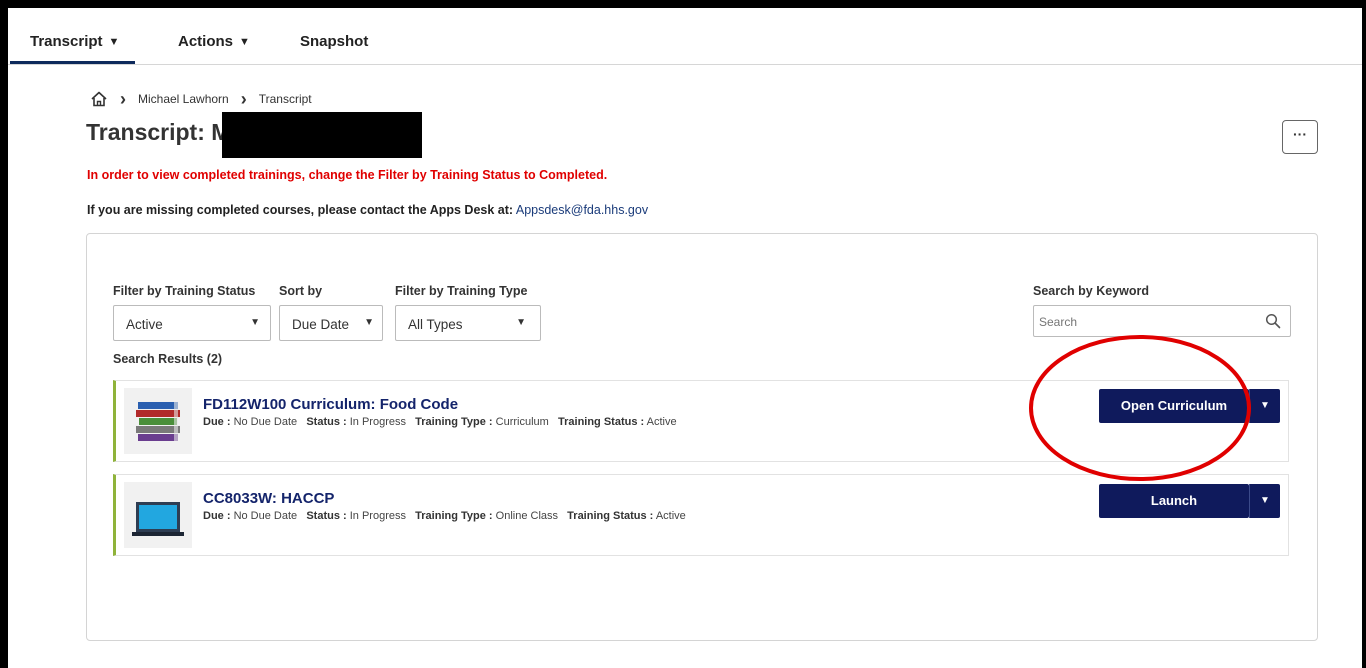 The height and width of the screenshot is (668, 1366). Describe the element at coordinates (285, 99) in the screenshot. I see `breadcrumb-current: Transcript` at that location.